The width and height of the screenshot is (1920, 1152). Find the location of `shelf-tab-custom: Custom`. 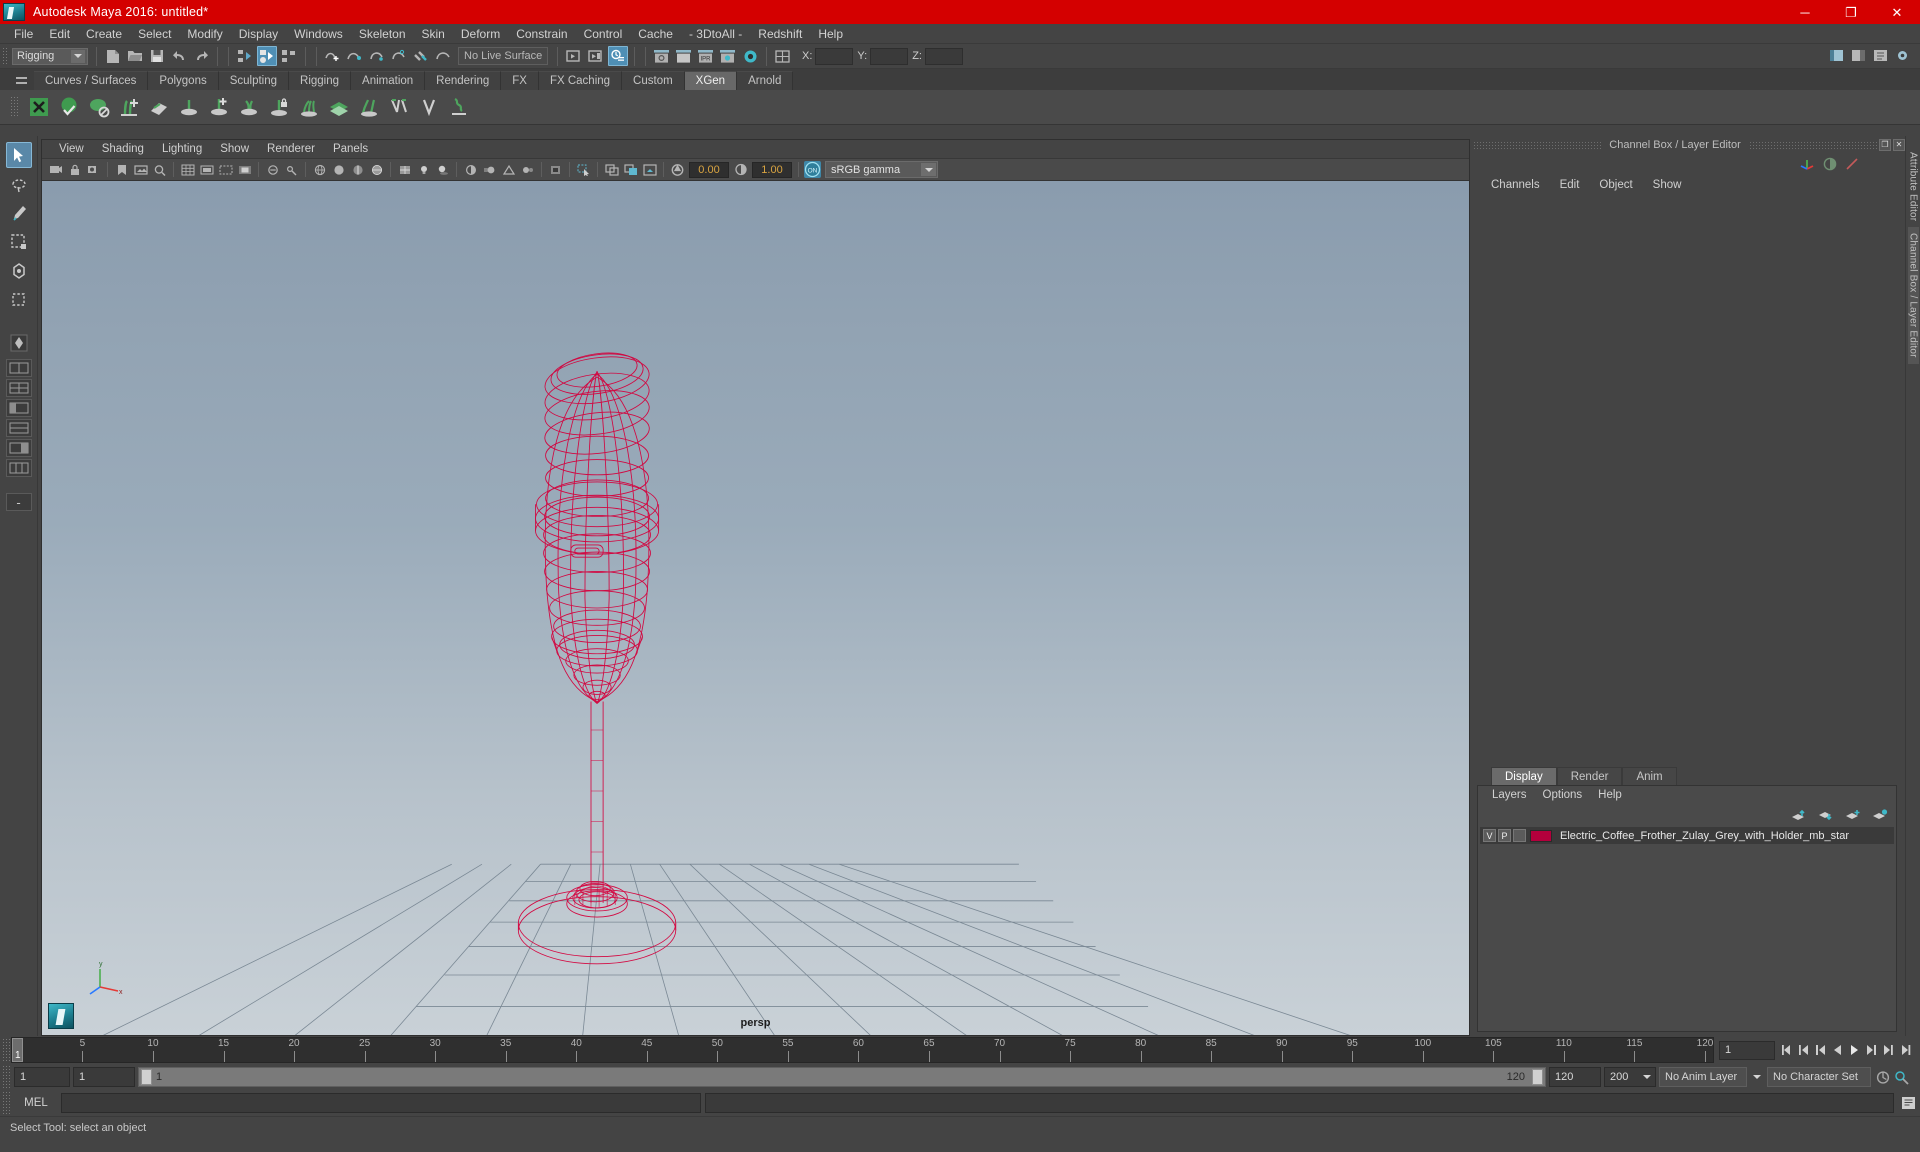

shelf-tab-custom: Custom is located at coordinates (653, 80).